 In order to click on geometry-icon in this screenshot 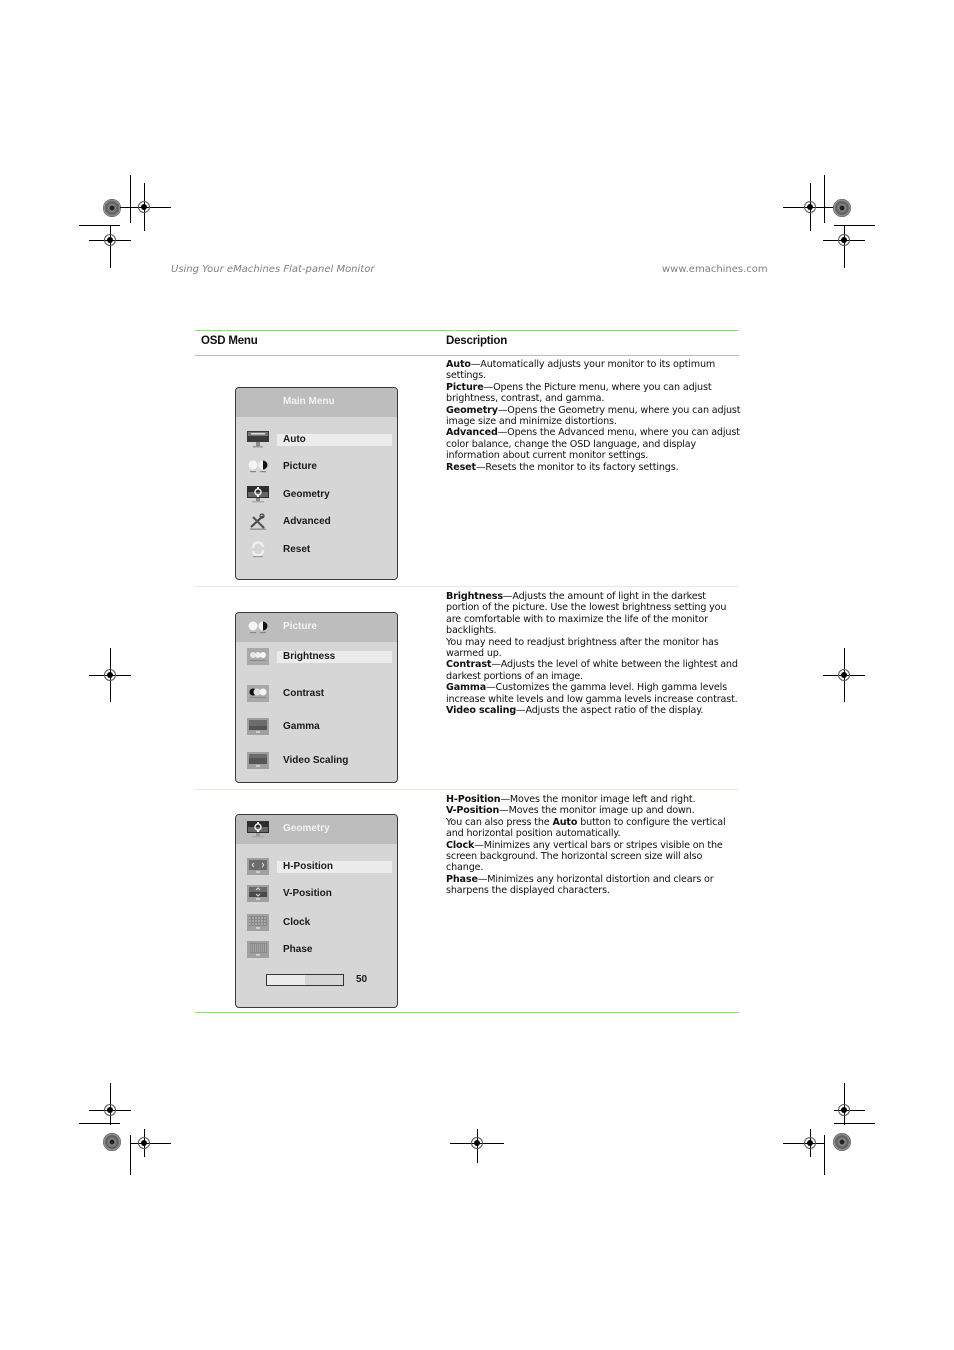, I will do `click(258, 494)`.